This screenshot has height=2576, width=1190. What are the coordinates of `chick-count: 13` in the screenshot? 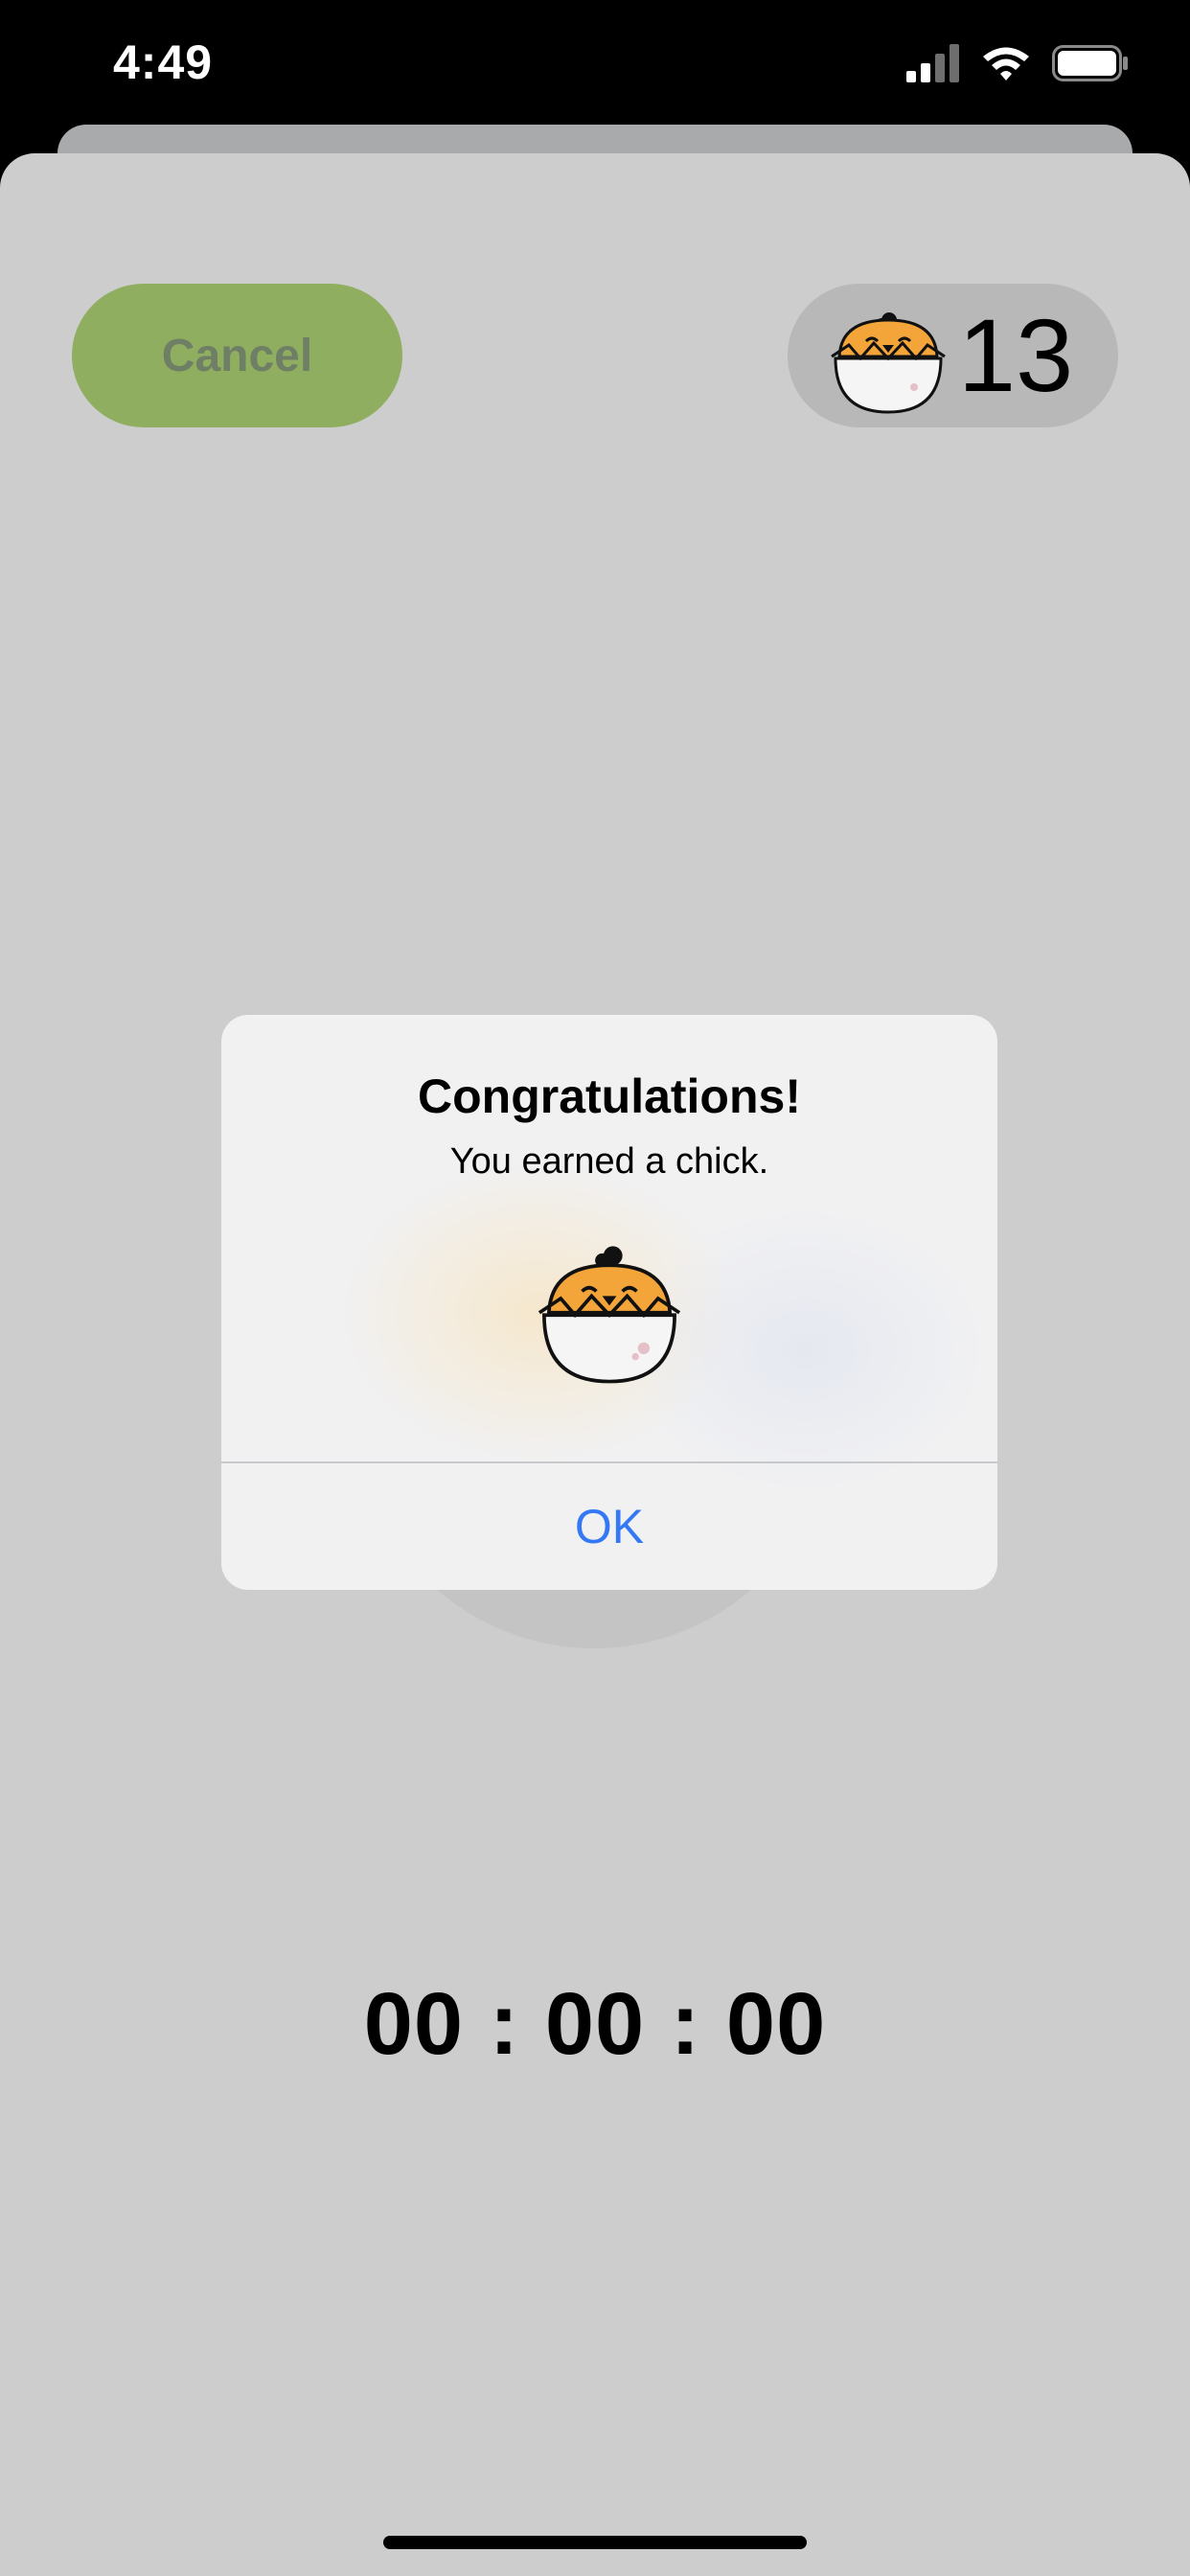 It's located at (1016, 355).